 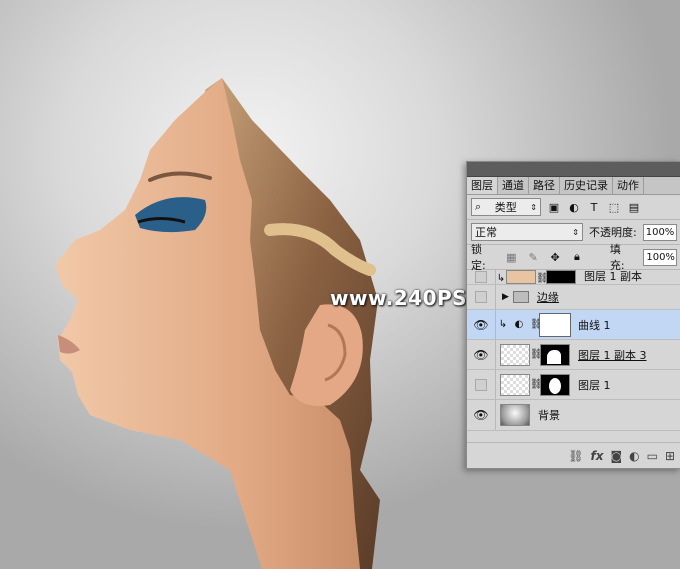 What do you see at coordinates (573, 169) in the screenshot?
I see `panel-title-bar` at bounding box center [573, 169].